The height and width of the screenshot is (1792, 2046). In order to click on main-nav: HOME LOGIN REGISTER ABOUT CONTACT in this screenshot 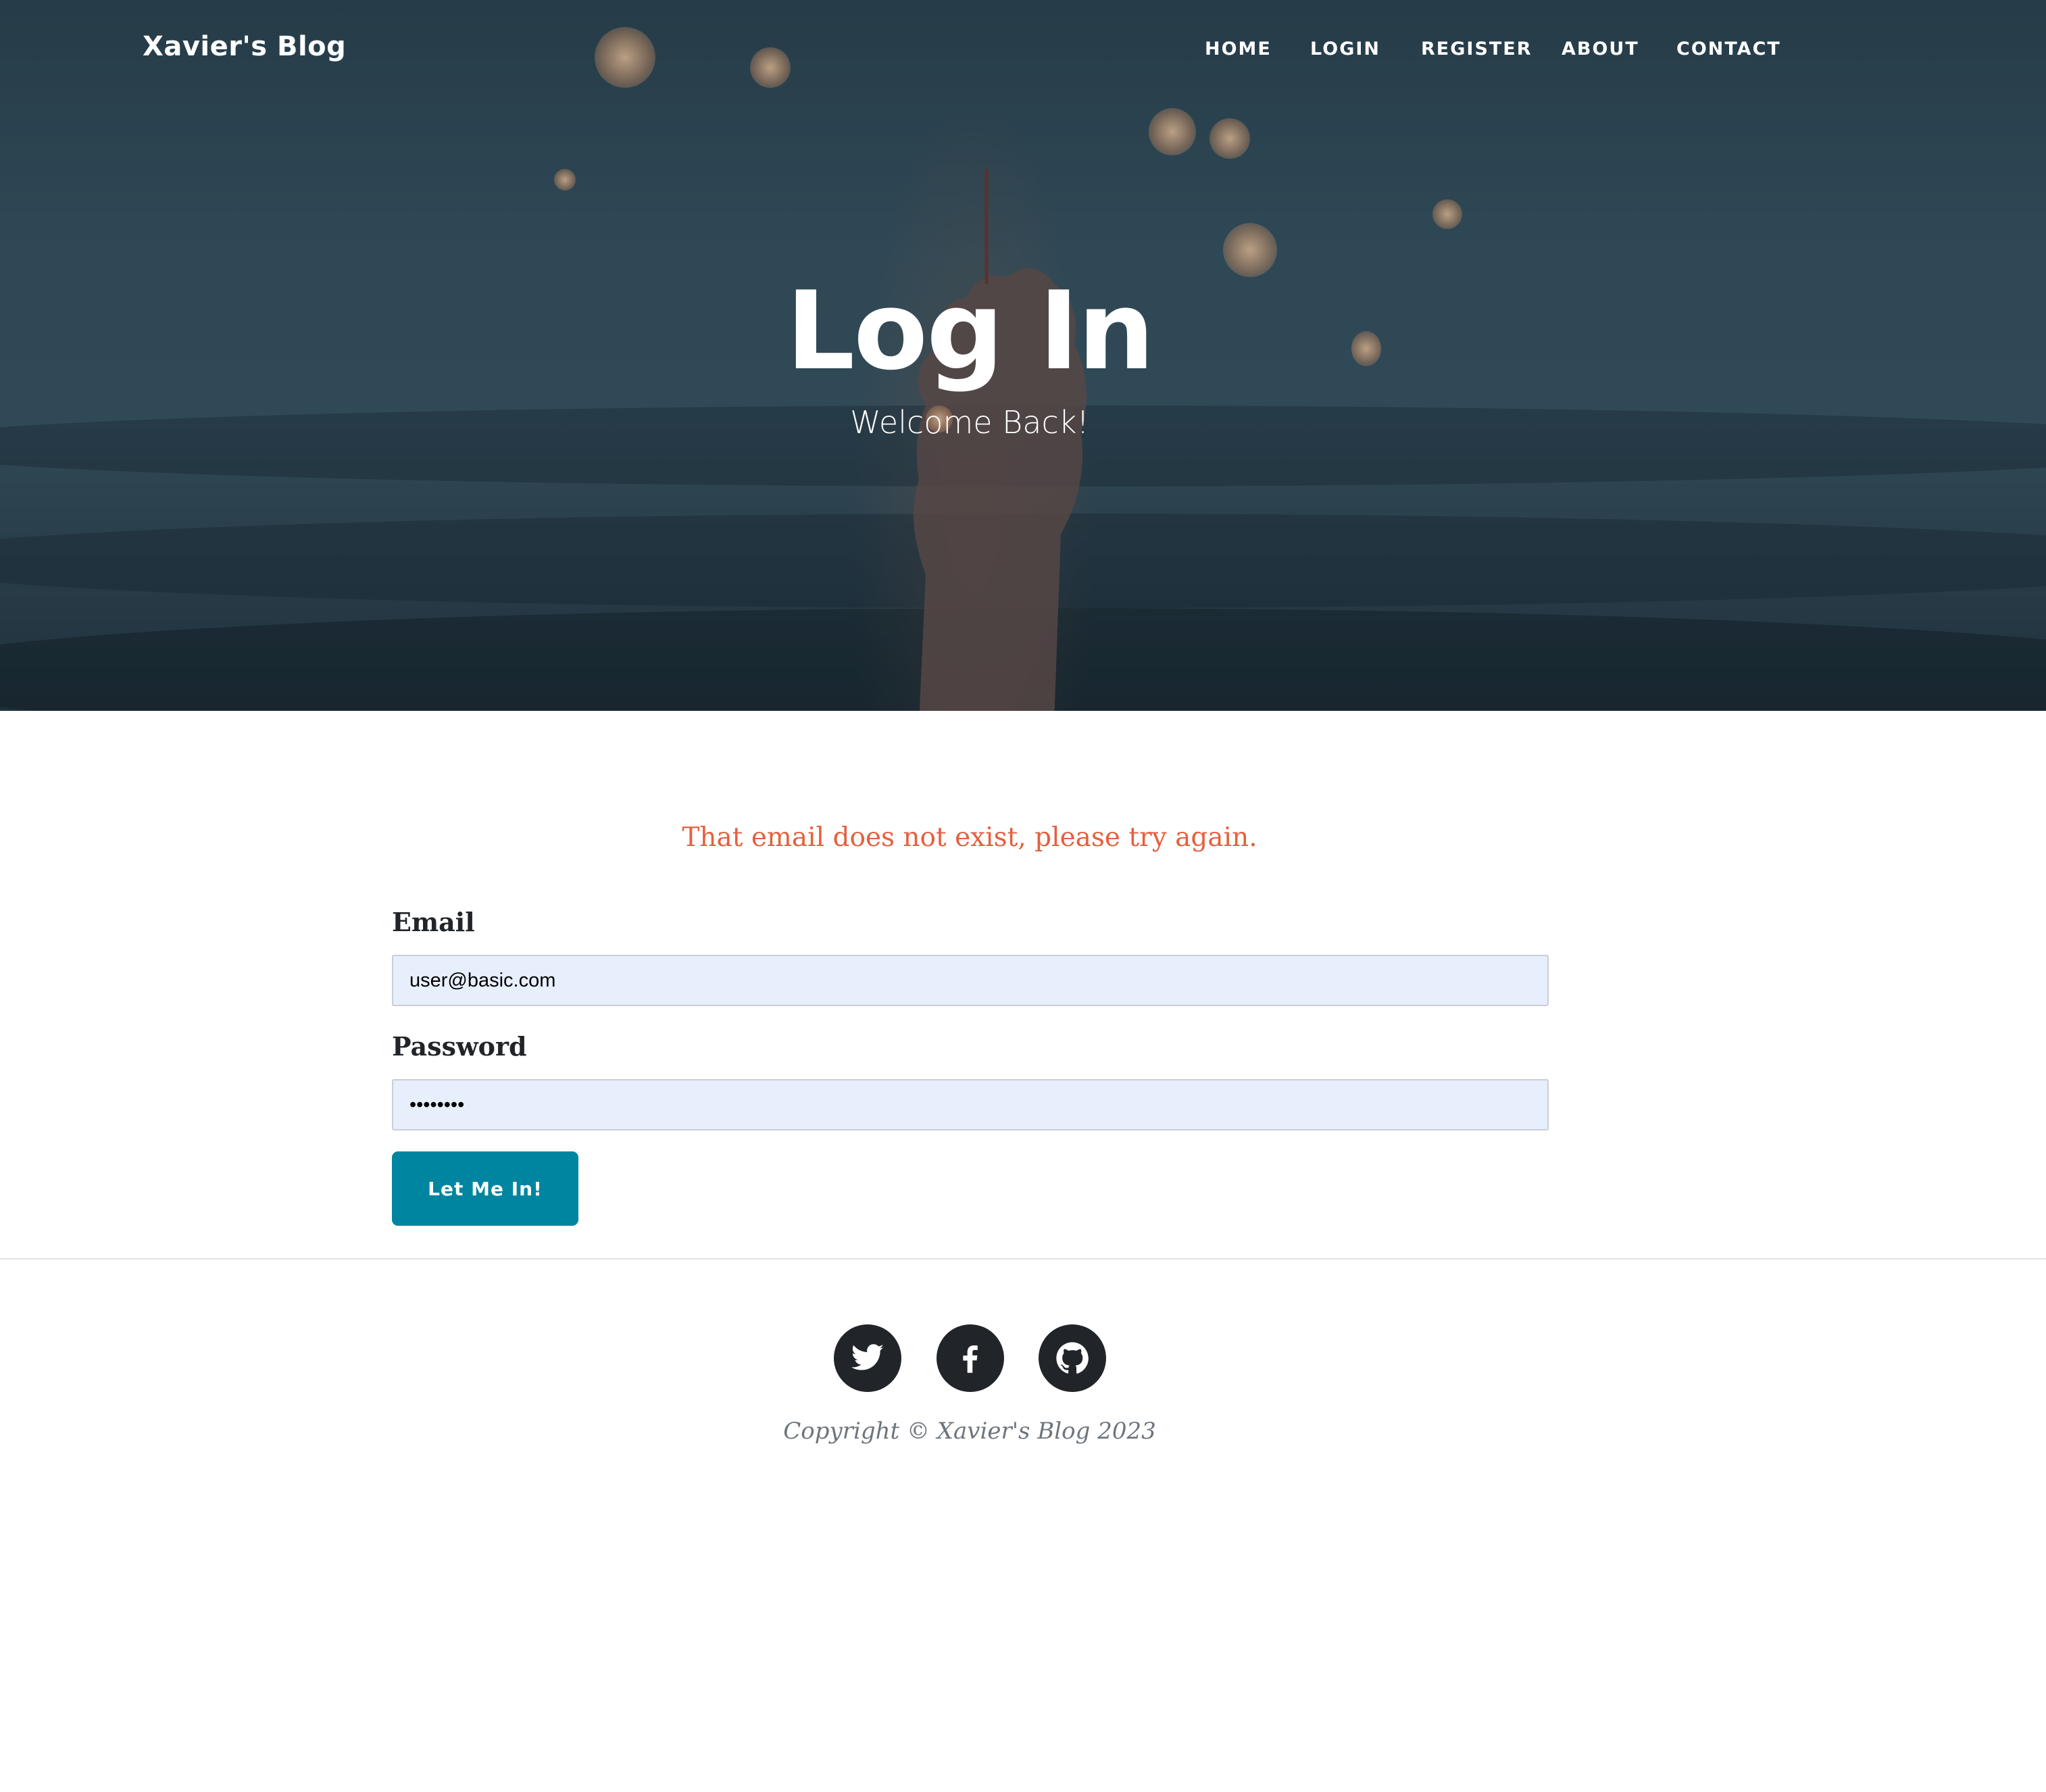, I will do `click(1023, 51)`.